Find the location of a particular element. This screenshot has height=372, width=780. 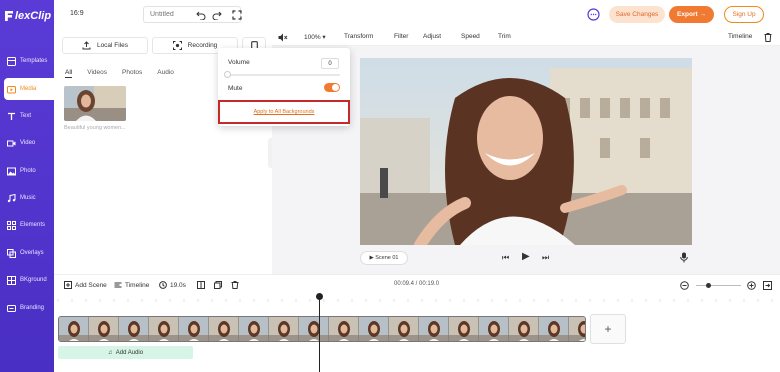

upload-icon is located at coordinates (86, 45).